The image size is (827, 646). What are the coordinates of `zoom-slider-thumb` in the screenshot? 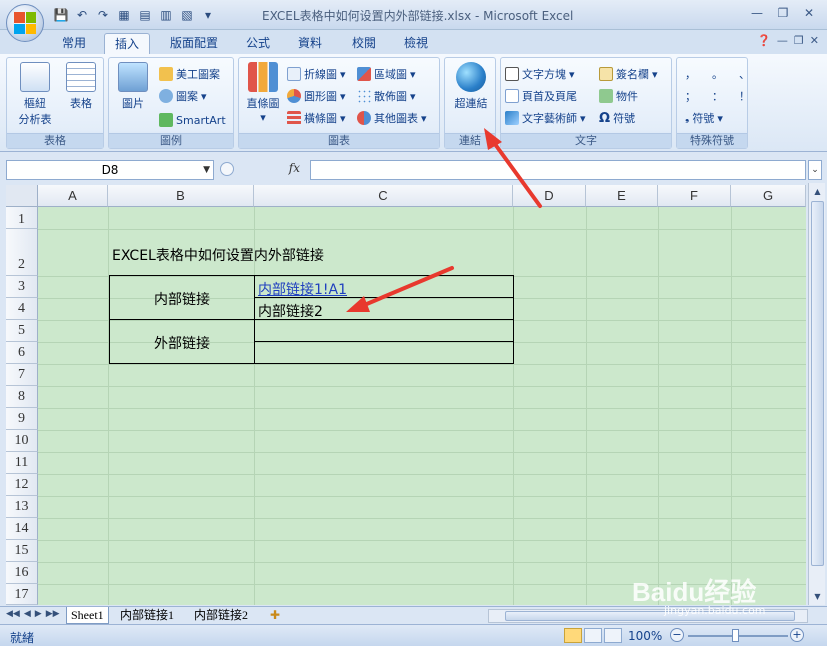 It's located at (735, 635).